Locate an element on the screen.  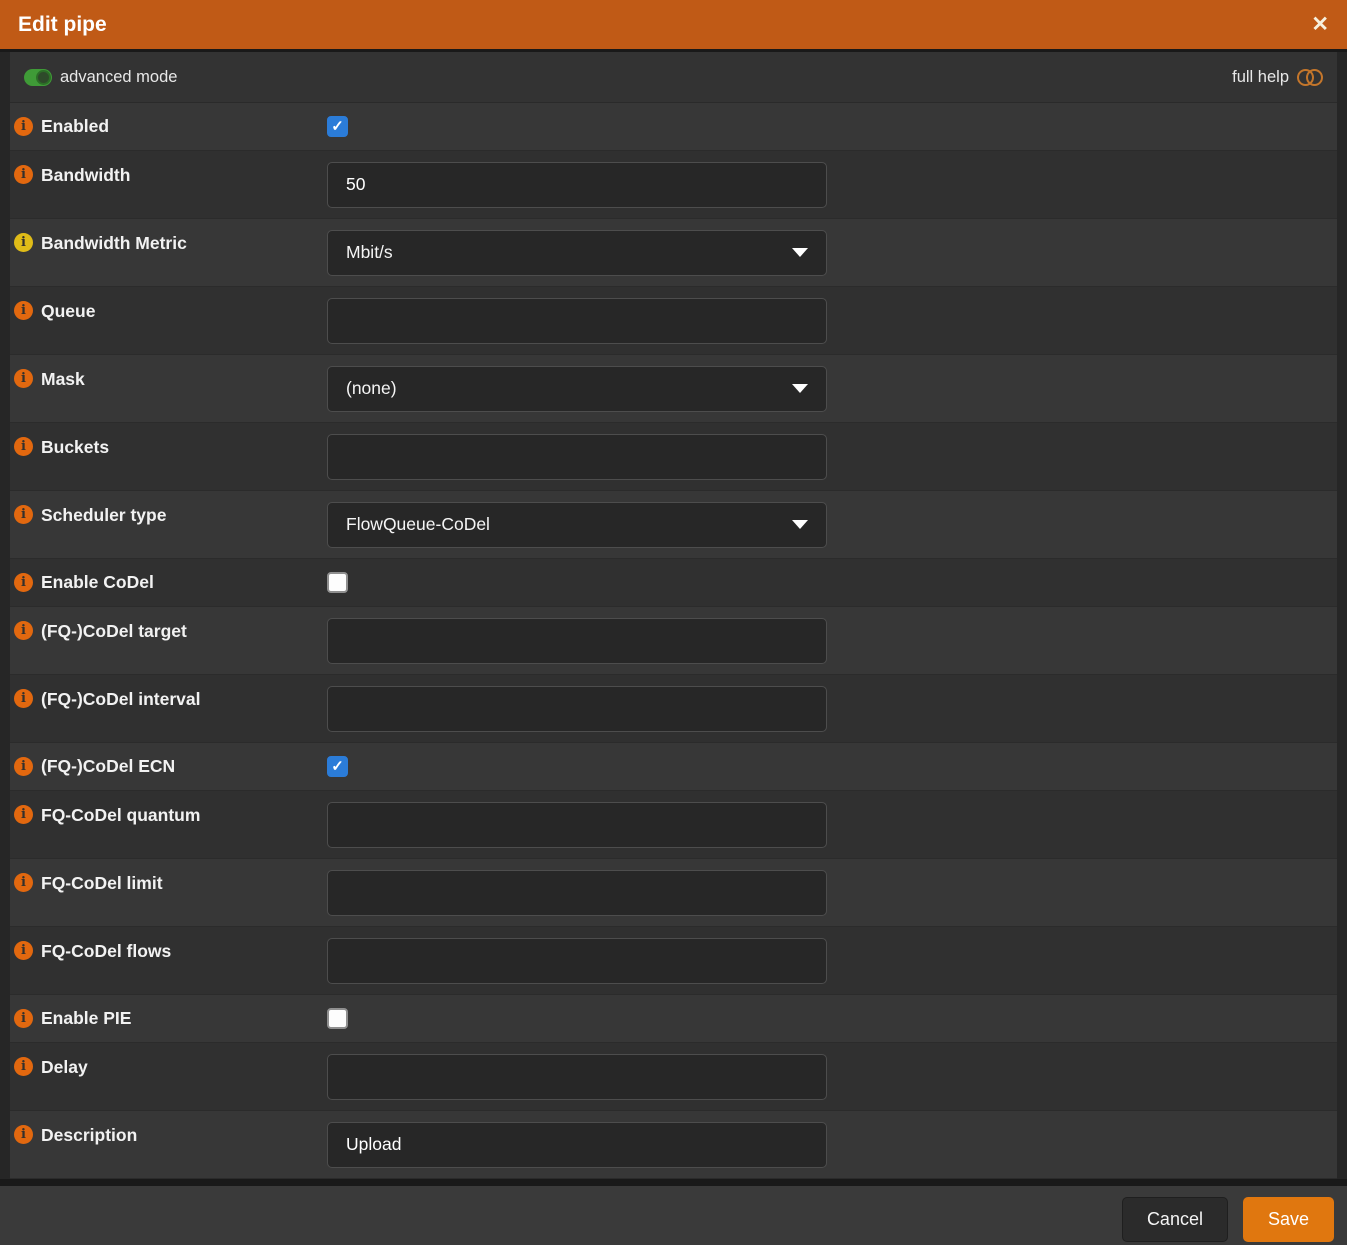
form-row-description: i Description is located at coordinates (673, 1145).